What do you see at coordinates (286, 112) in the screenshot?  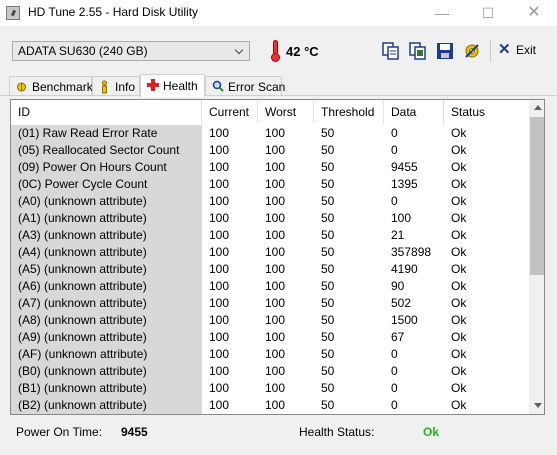 I see `column-header-worst: Worst` at bounding box center [286, 112].